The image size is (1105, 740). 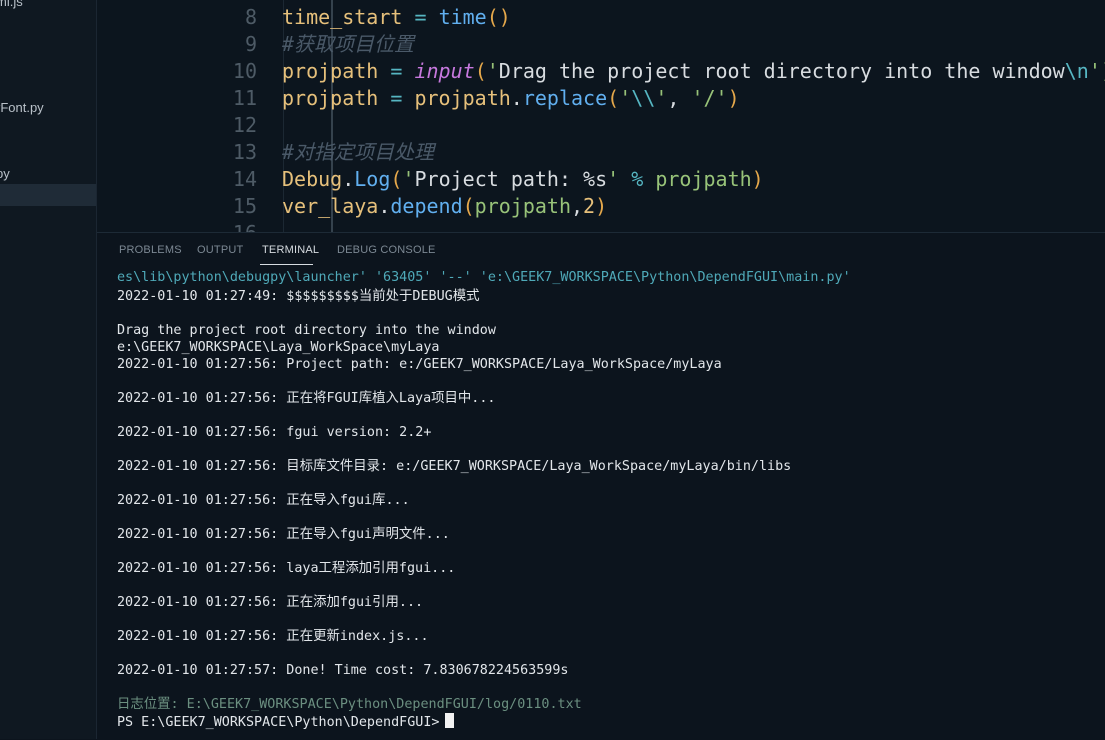 What do you see at coordinates (244, 179) in the screenshot?
I see `line-number: 14` at bounding box center [244, 179].